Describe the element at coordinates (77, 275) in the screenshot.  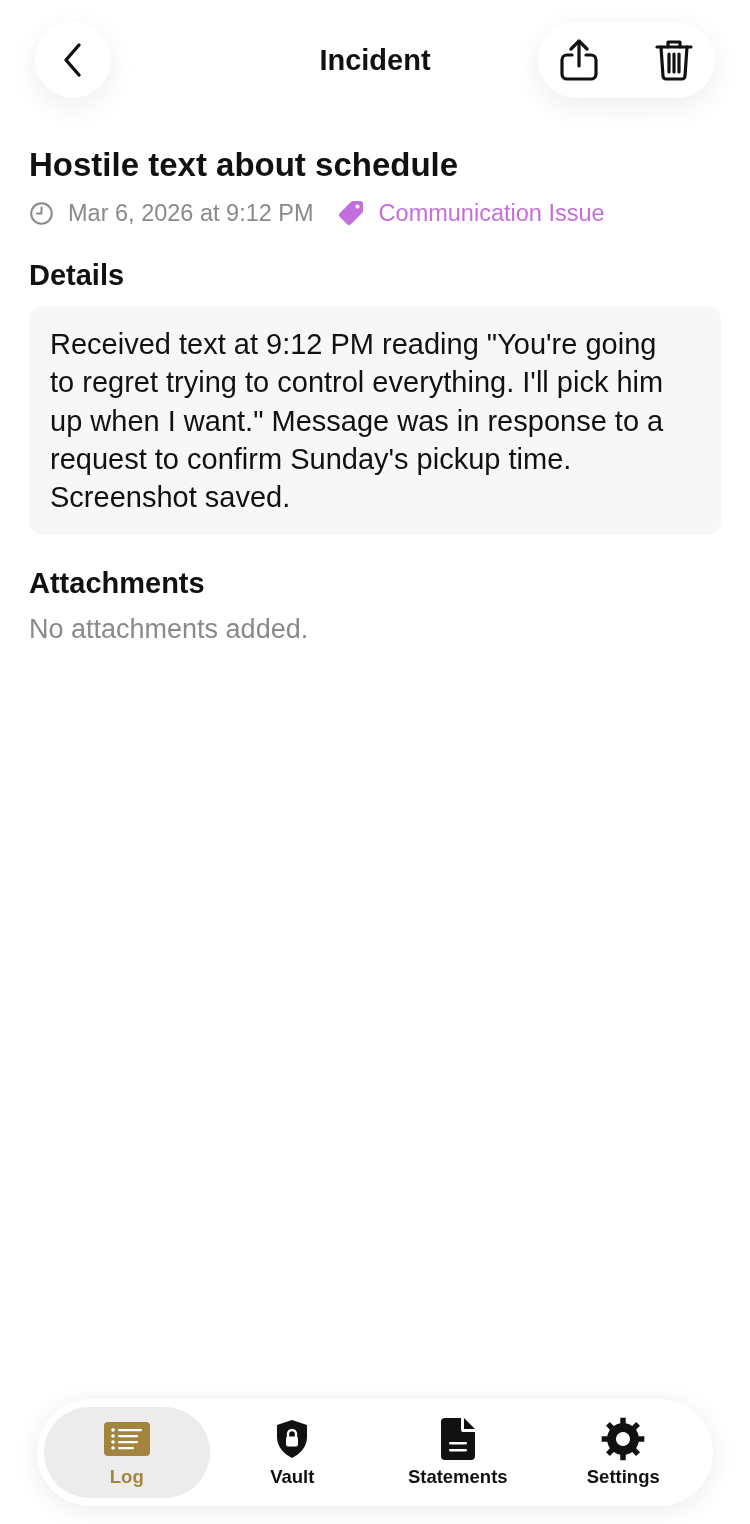
I see `section-heading: Details` at that location.